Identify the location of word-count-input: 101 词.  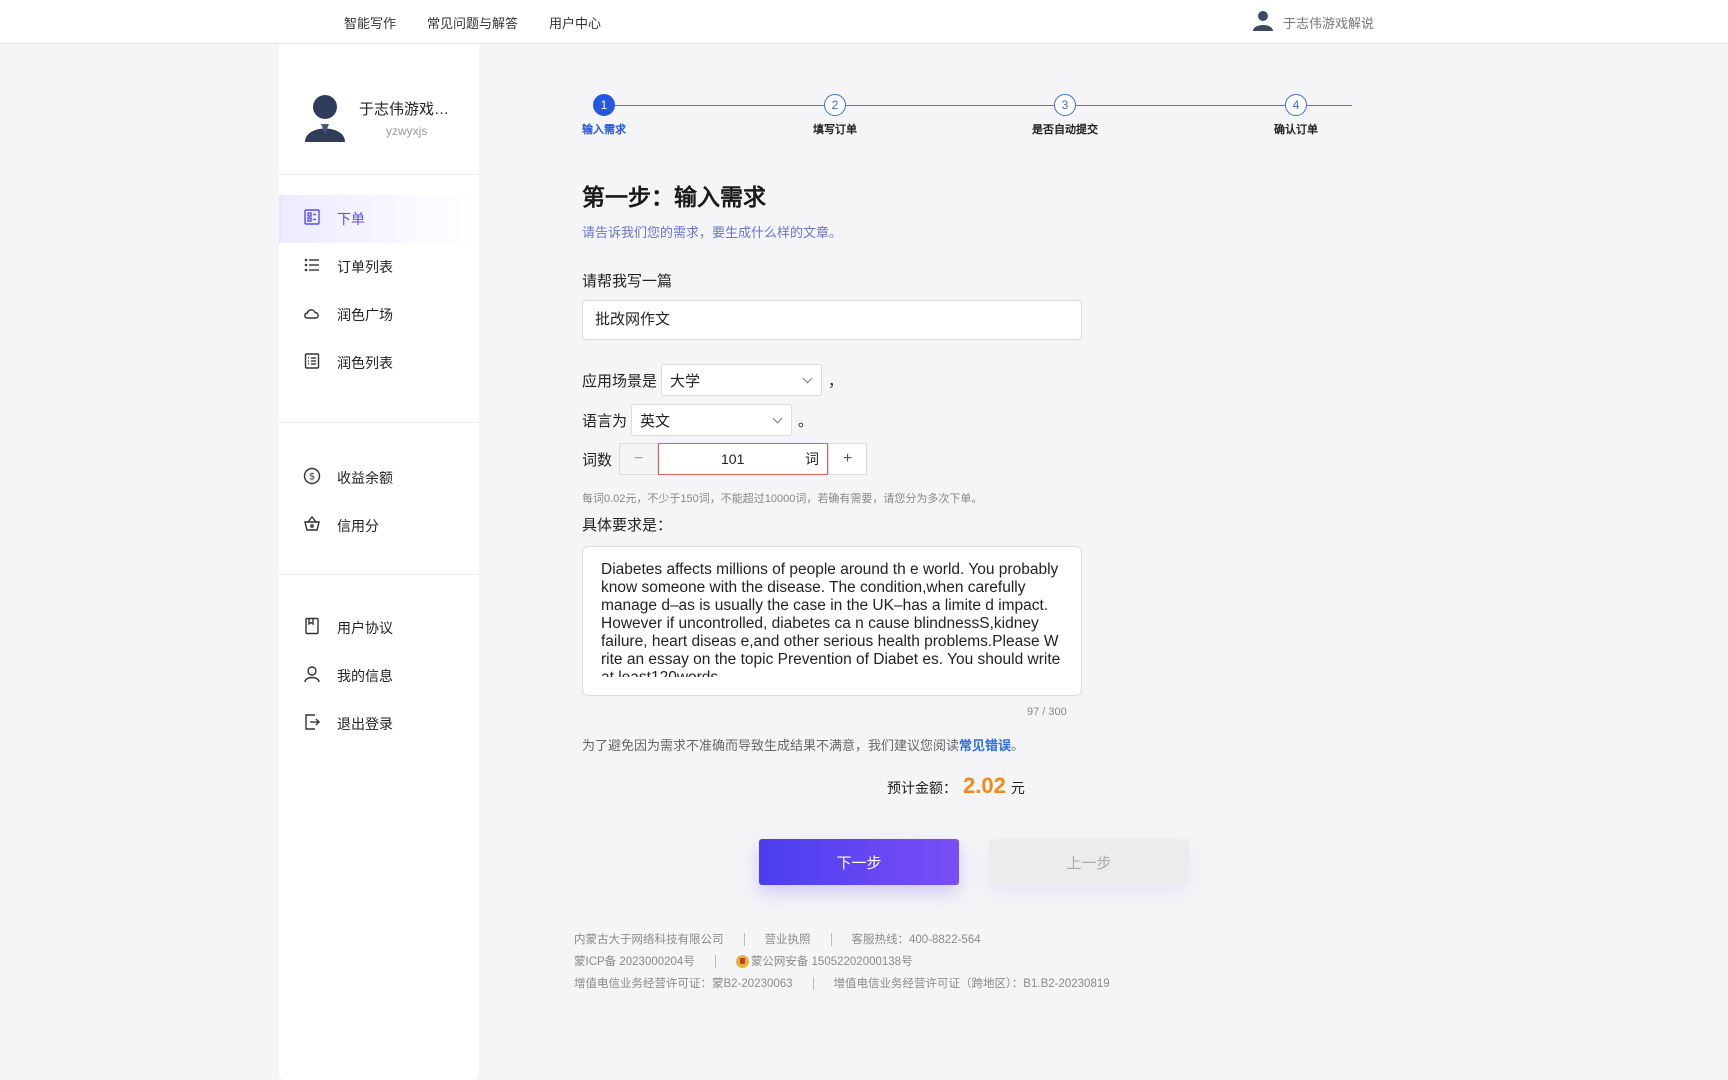
(743, 459).